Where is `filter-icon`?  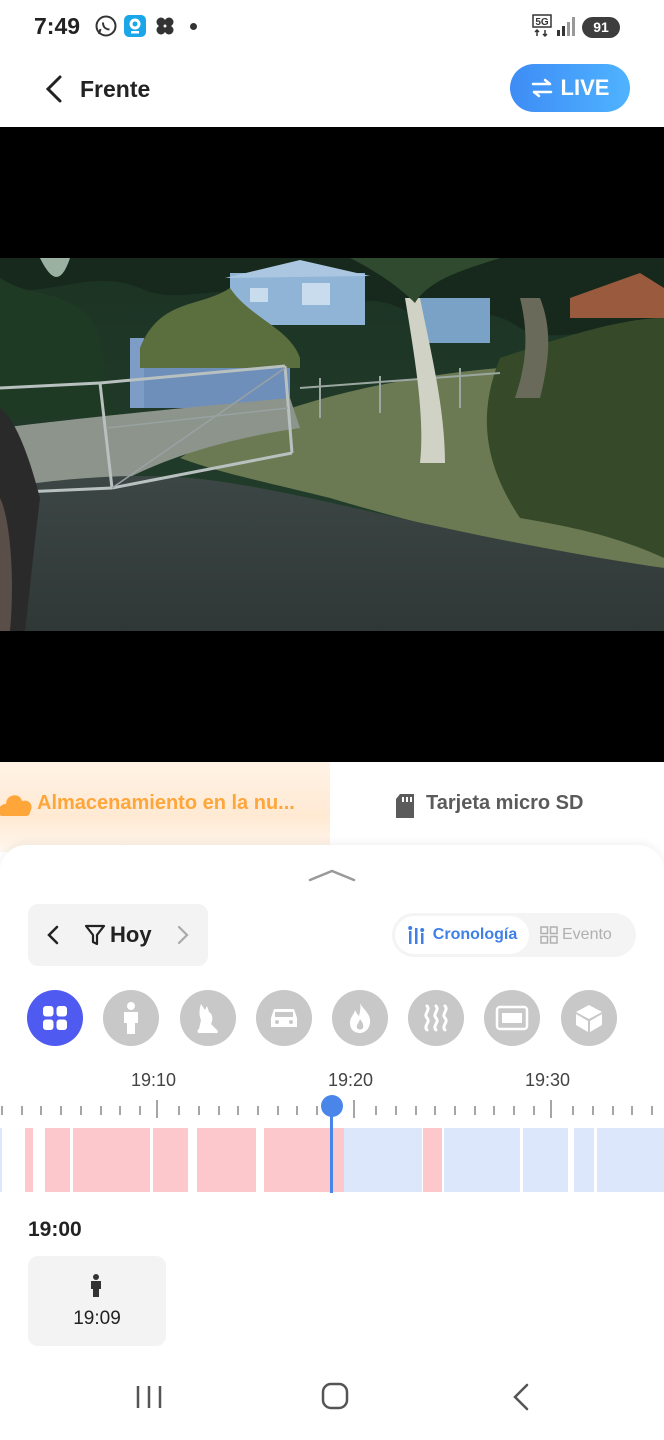 filter-icon is located at coordinates (95, 935).